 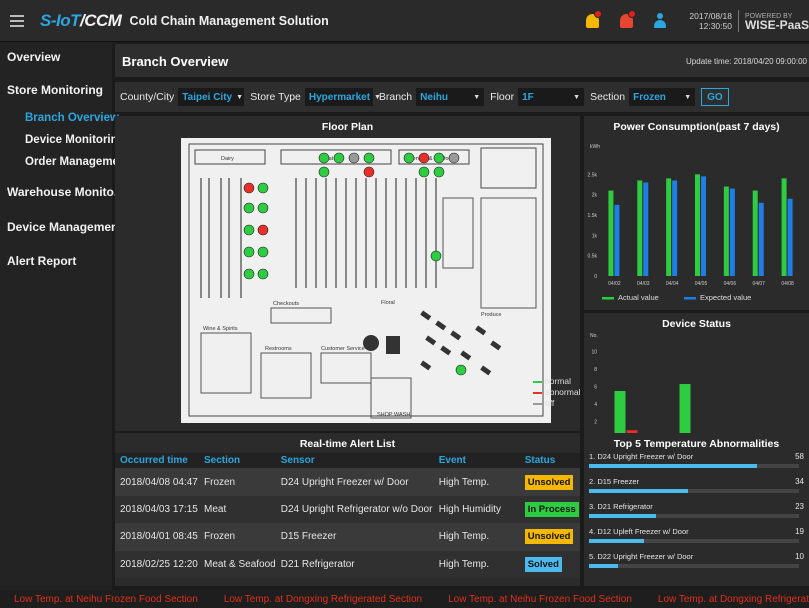 What do you see at coordinates (81, 20) in the screenshot?
I see `app-logo: S-IoT/CCM` at bounding box center [81, 20].